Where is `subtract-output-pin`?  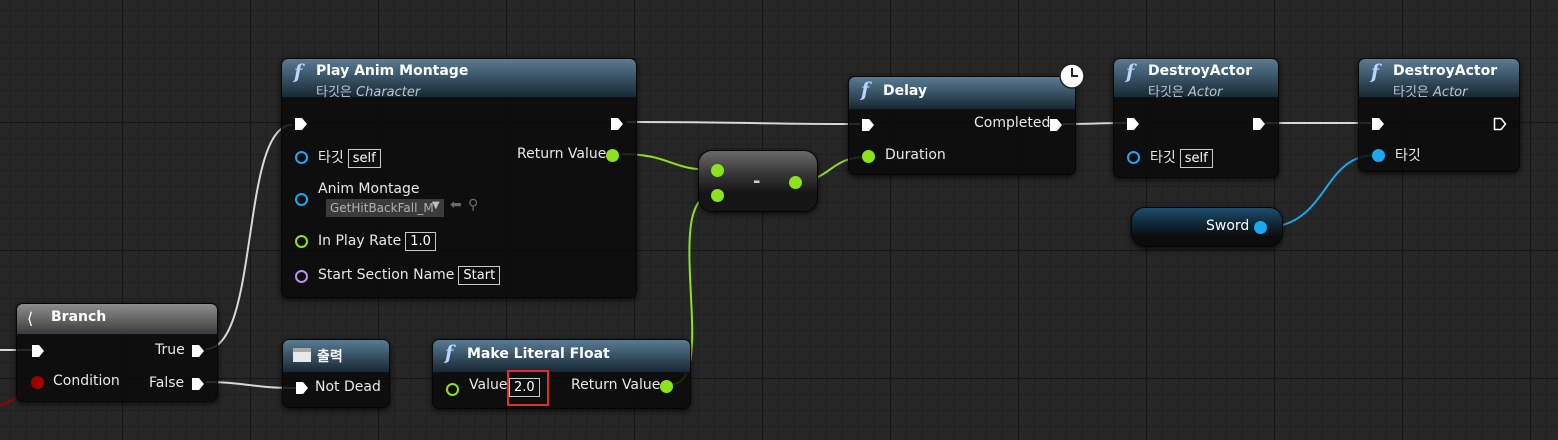
subtract-output-pin is located at coordinates (795, 182).